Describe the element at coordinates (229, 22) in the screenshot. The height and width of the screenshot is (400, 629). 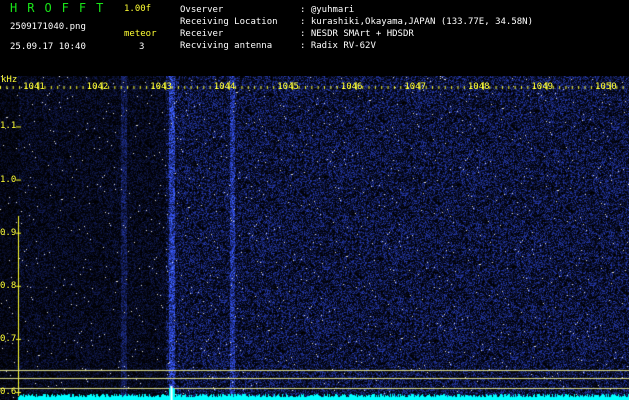
I see `location-label: Receiving Location` at that location.